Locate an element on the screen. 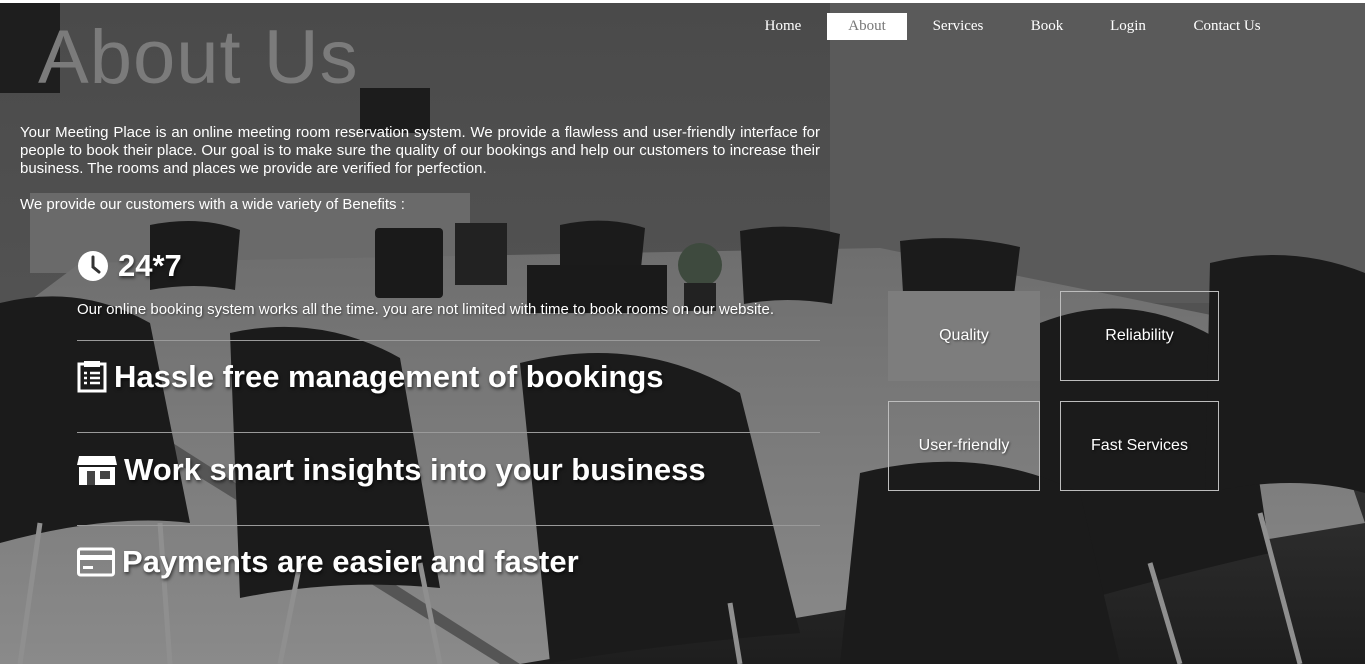 The width and height of the screenshot is (1365, 664). store-icon is located at coordinates (97, 470).